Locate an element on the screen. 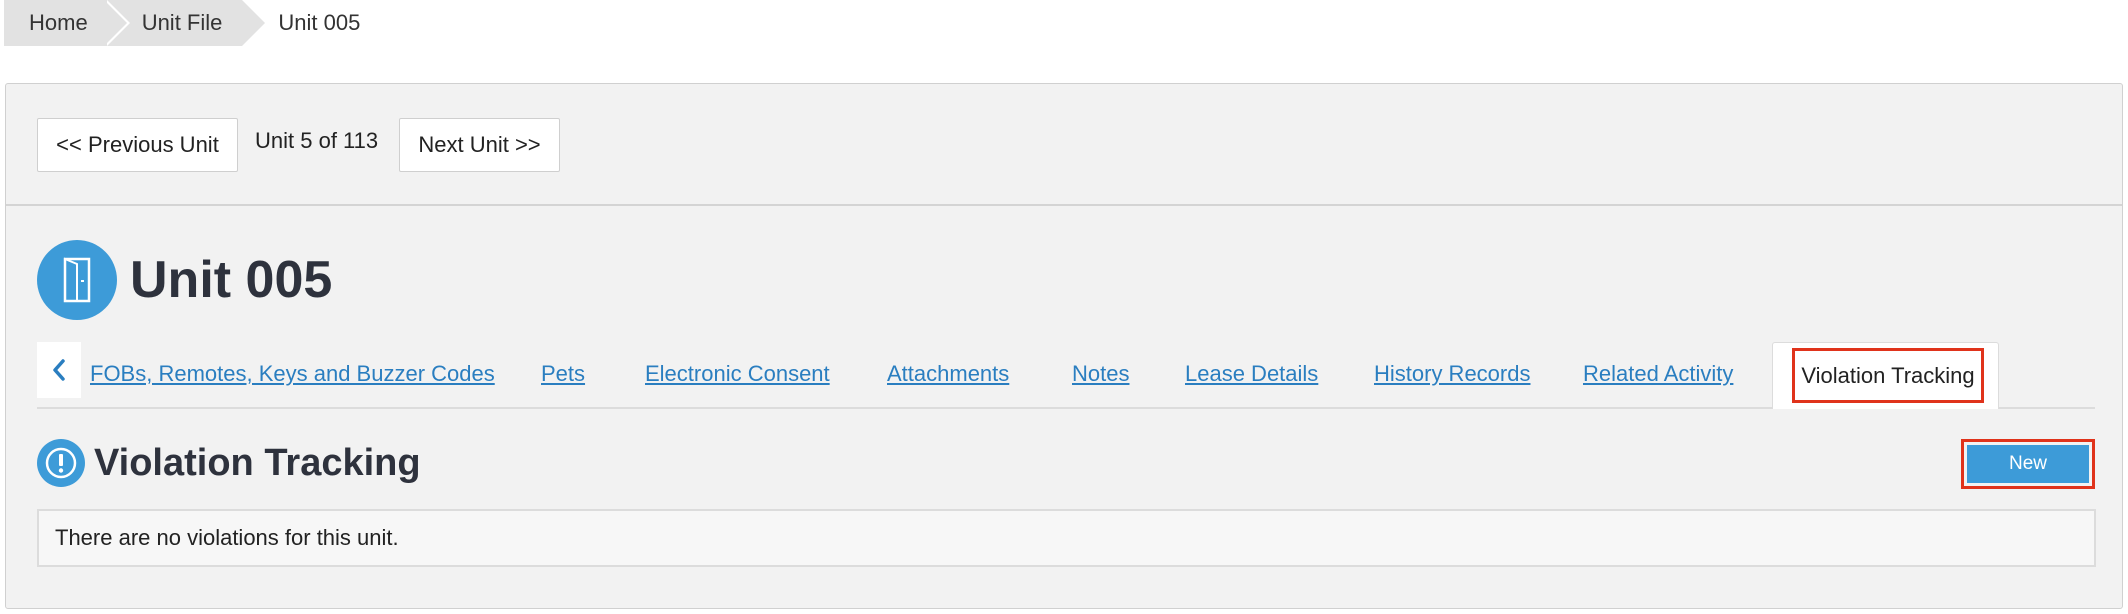 The image size is (2128, 614). new-violation-button: New is located at coordinates (2028, 464).